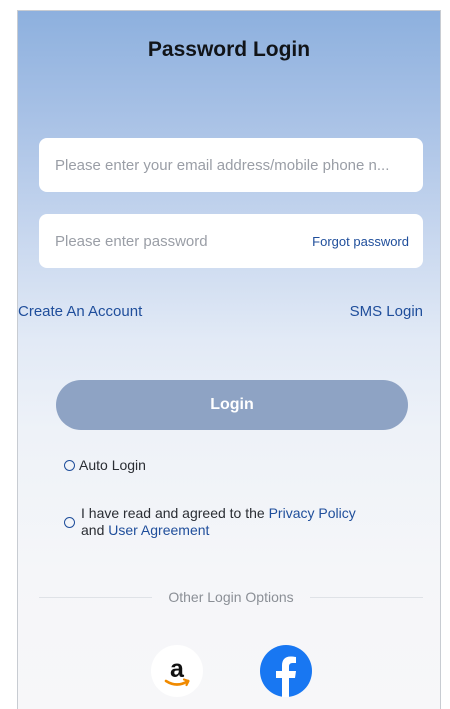 This screenshot has height=709, width=450. Describe the element at coordinates (95, 530) in the screenshot. I see `agreement-and: and` at that location.